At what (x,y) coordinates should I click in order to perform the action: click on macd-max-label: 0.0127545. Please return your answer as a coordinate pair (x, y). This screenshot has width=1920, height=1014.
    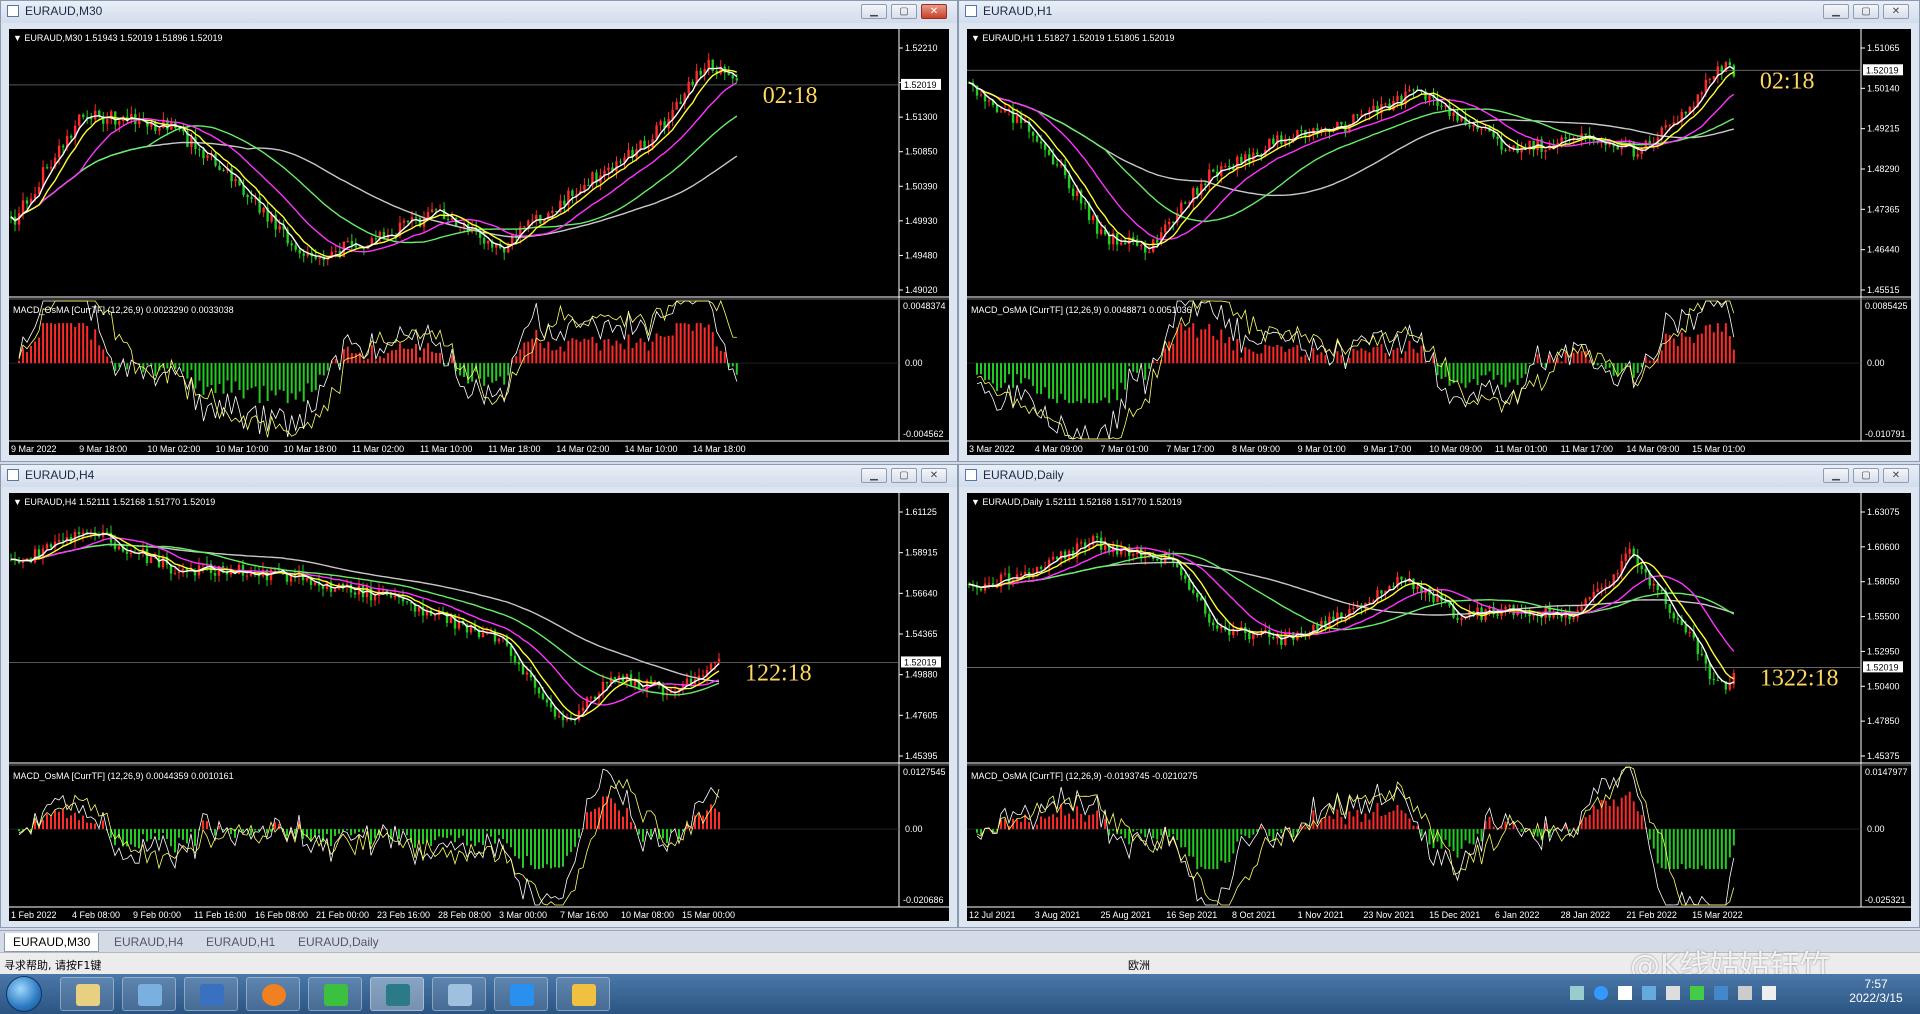
    Looking at the image, I should click on (924, 772).